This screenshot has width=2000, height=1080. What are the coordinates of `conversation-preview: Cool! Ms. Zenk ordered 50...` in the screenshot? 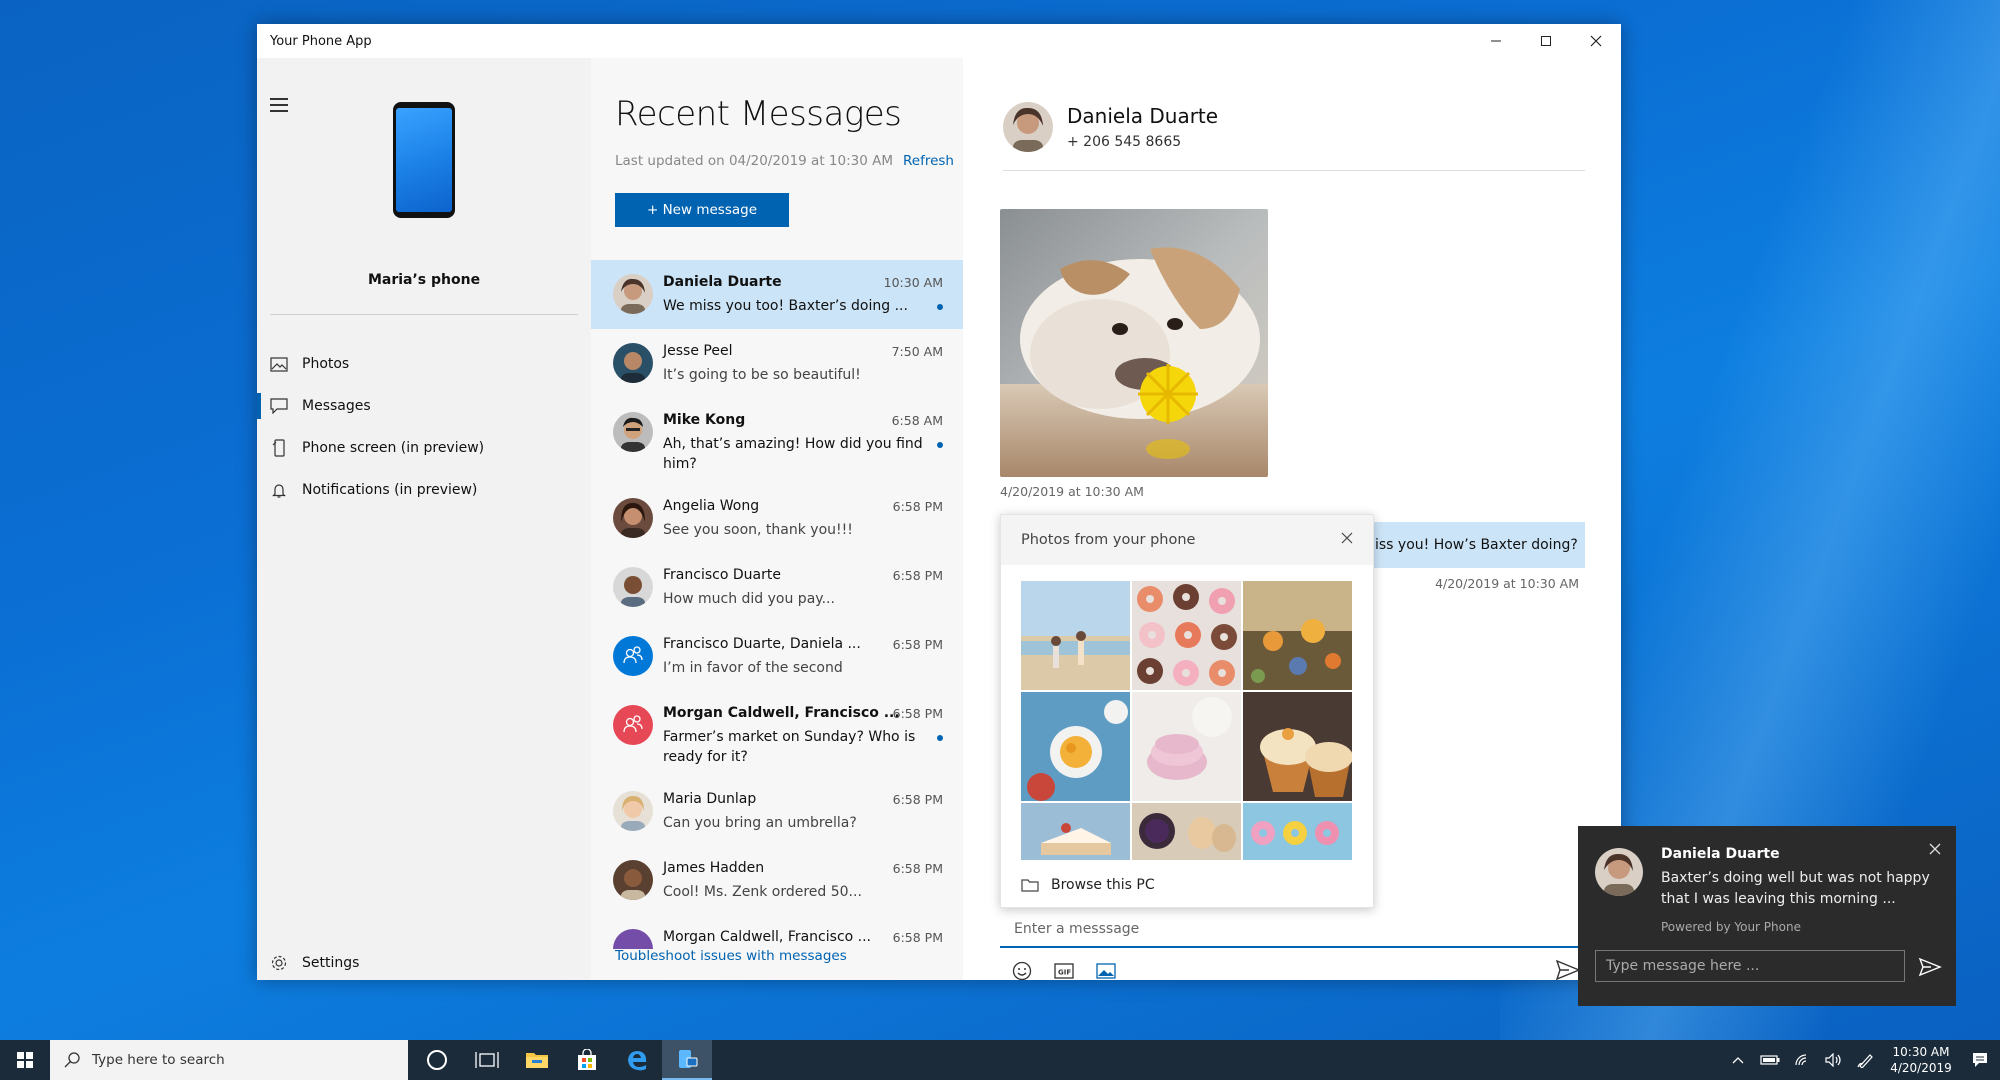 It's located at (762, 892).